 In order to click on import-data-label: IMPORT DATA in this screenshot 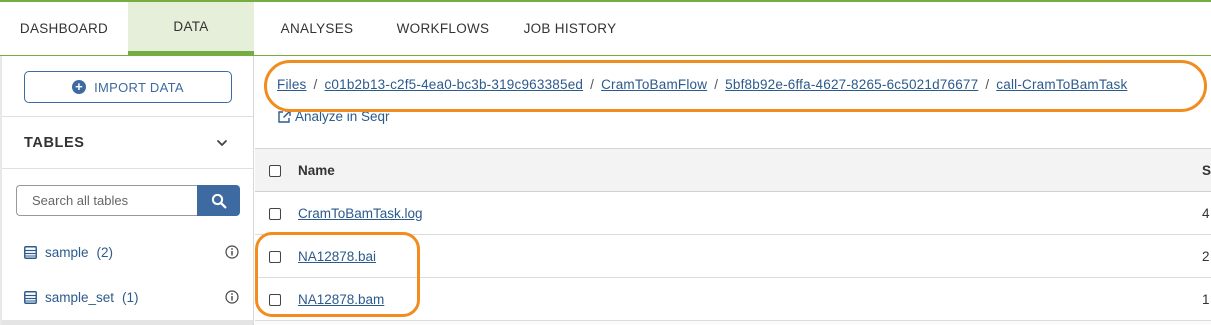, I will do `click(139, 87)`.